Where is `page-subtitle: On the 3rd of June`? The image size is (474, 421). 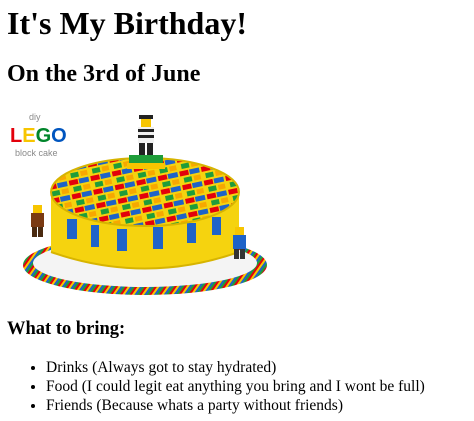
page-subtitle: On the 3rd of June is located at coordinates (104, 74).